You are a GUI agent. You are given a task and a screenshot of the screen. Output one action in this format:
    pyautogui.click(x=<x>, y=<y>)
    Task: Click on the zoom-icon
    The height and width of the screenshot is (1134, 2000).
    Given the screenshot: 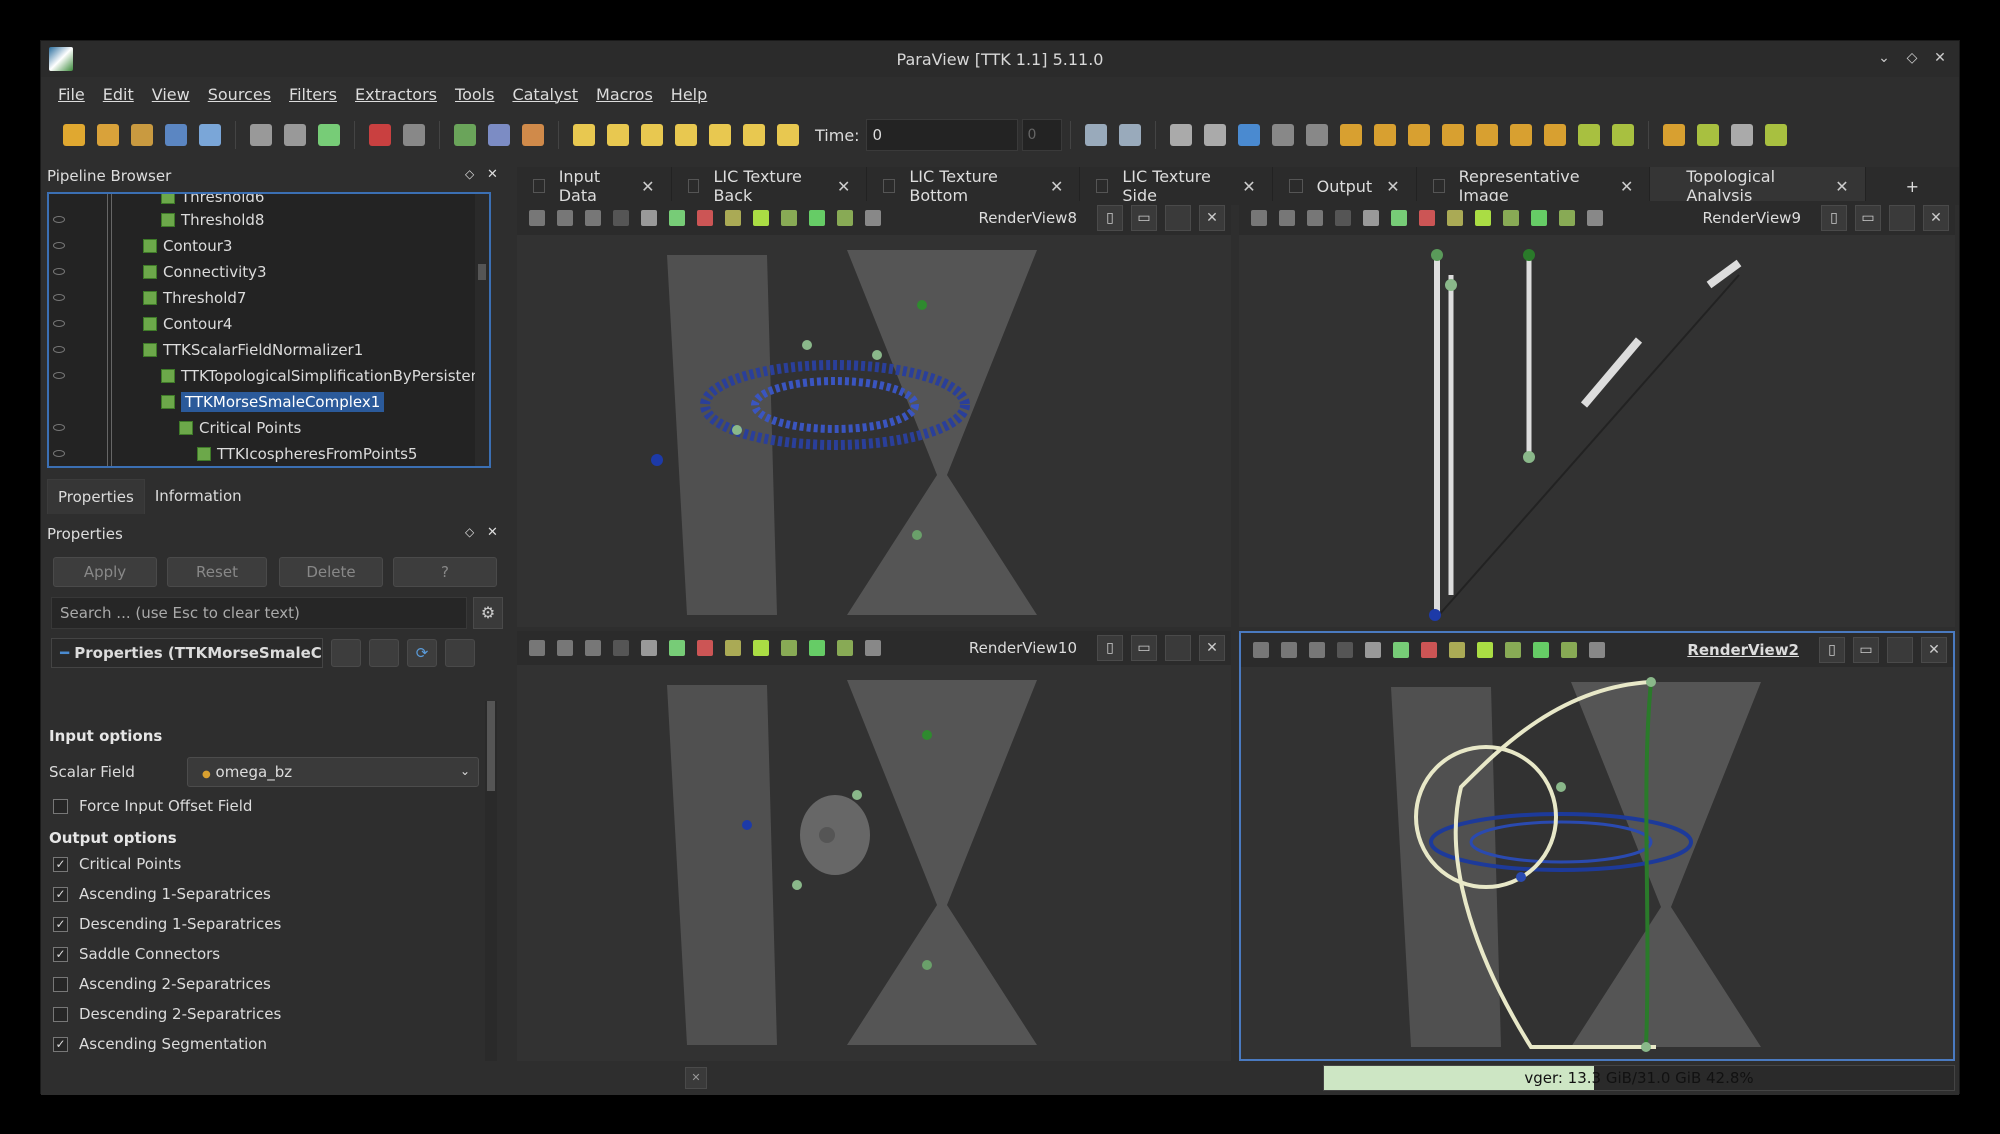 What is the action you would take?
    pyautogui.click(x=649, y=648)
    